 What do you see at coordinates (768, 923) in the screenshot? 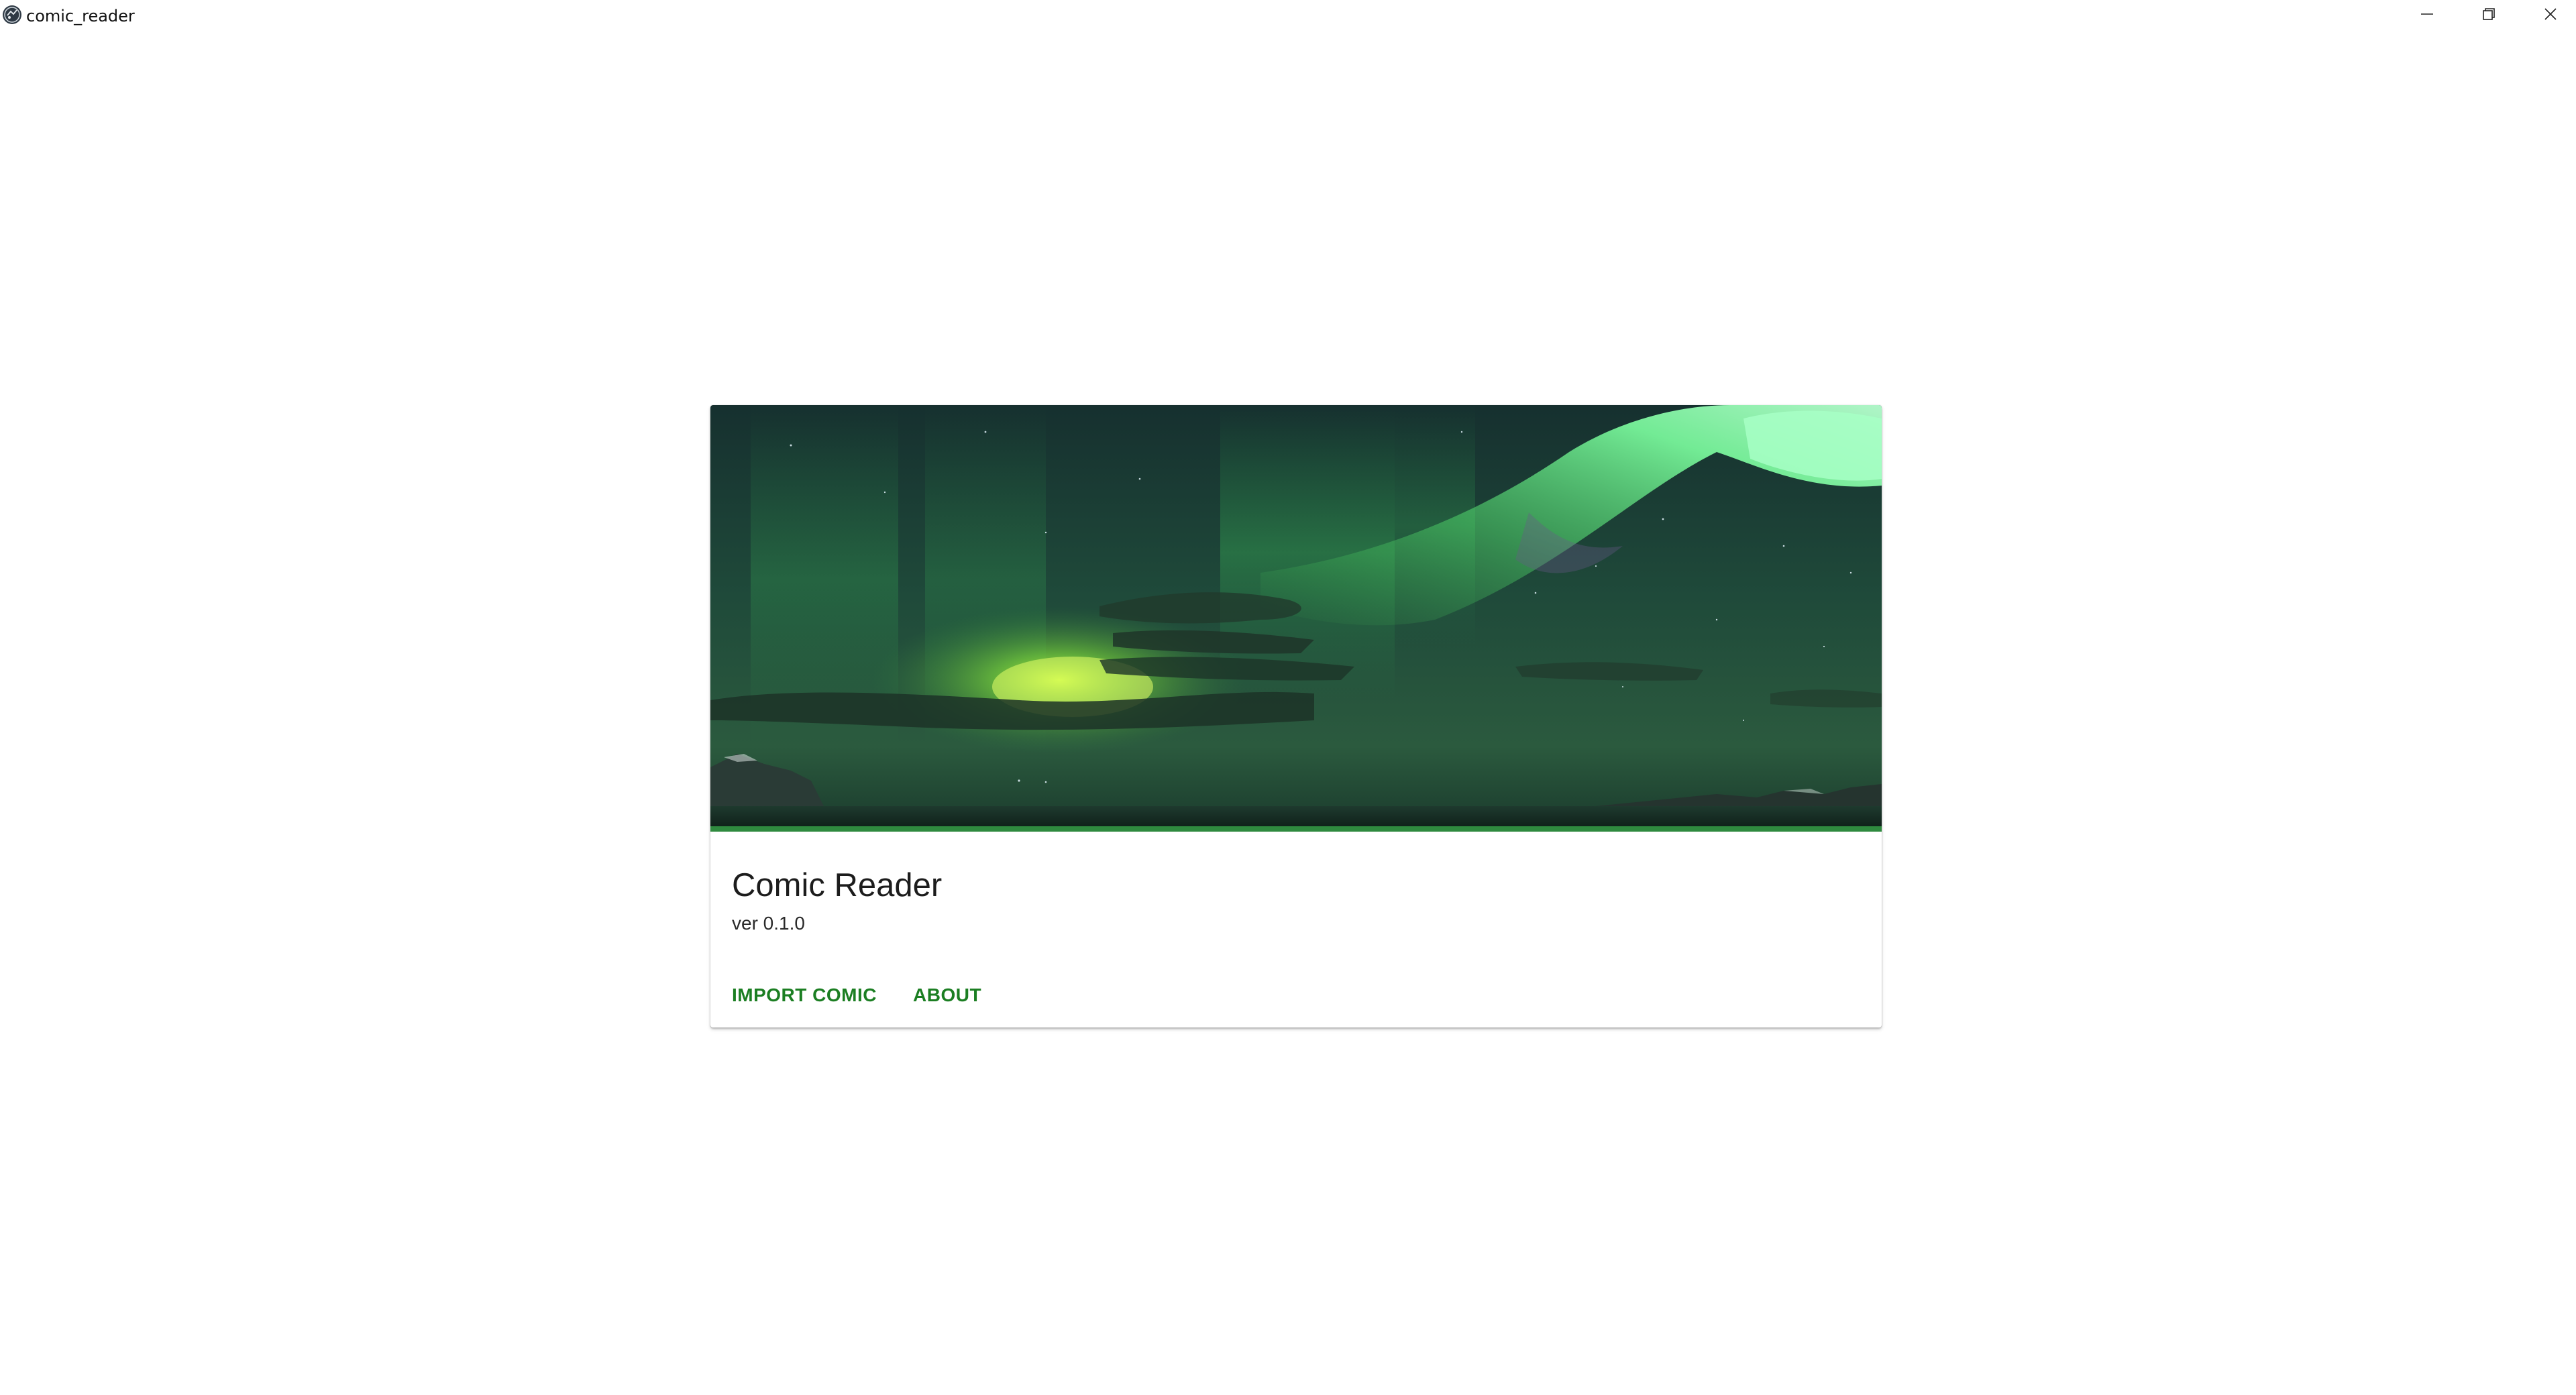
I see `app-version: ver 0.1.0` at bounding box center [768, 923].